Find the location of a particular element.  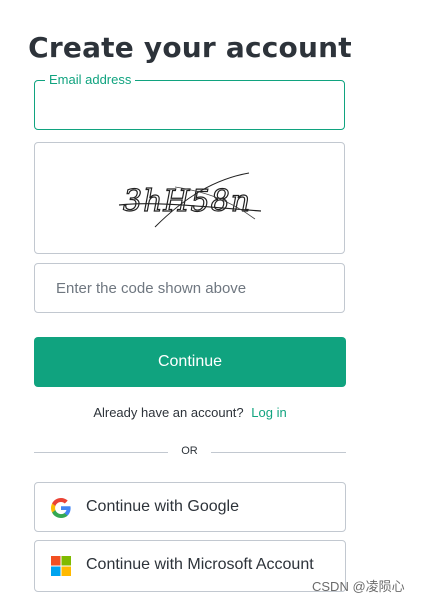

google-icon is located at coordinates (61, 508).